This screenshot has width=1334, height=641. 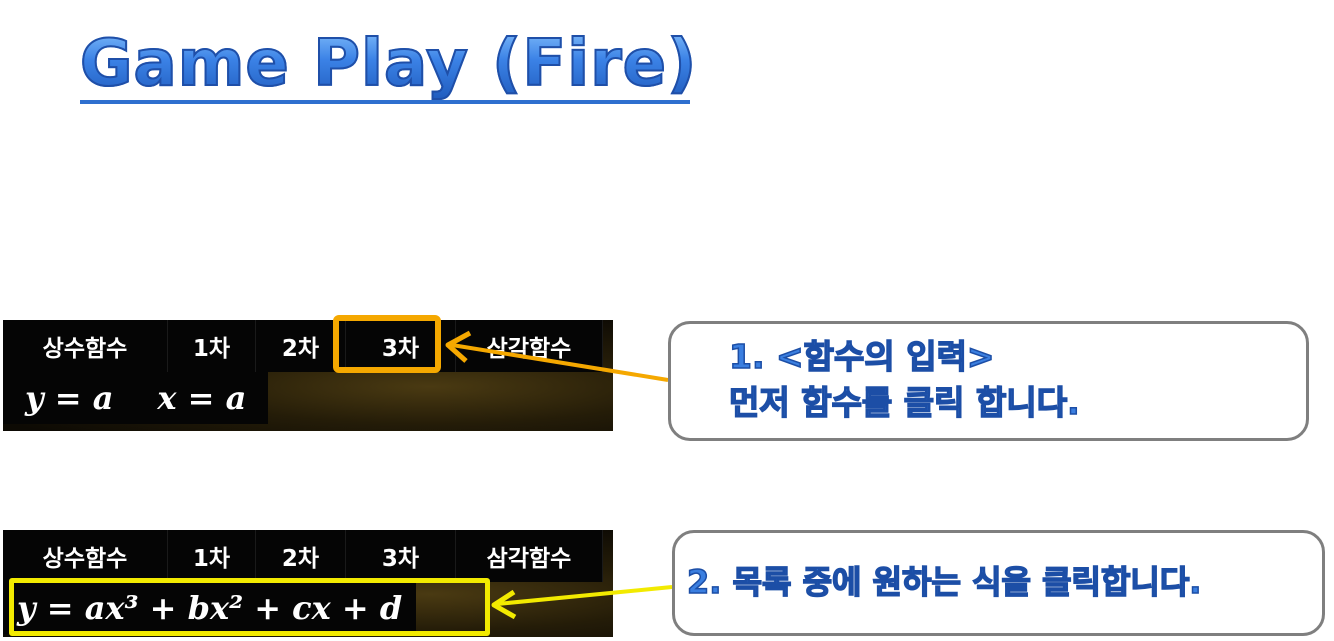 I want to click on callout-step1-line1: 1. <함수의 입력>, so click(x=861, y=356).